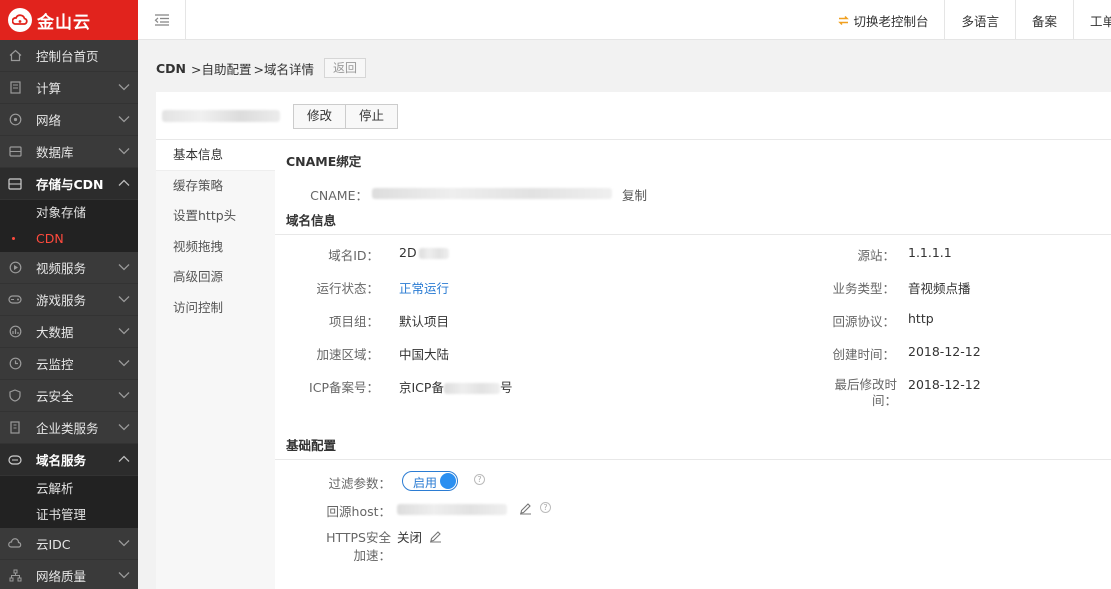 The height and width of the screenshot is (589, 1111). What do you see at coordinates (634, 194) in the screenshot?
I see `copy-cname-link: 复制` at bounding box center [634, 194].